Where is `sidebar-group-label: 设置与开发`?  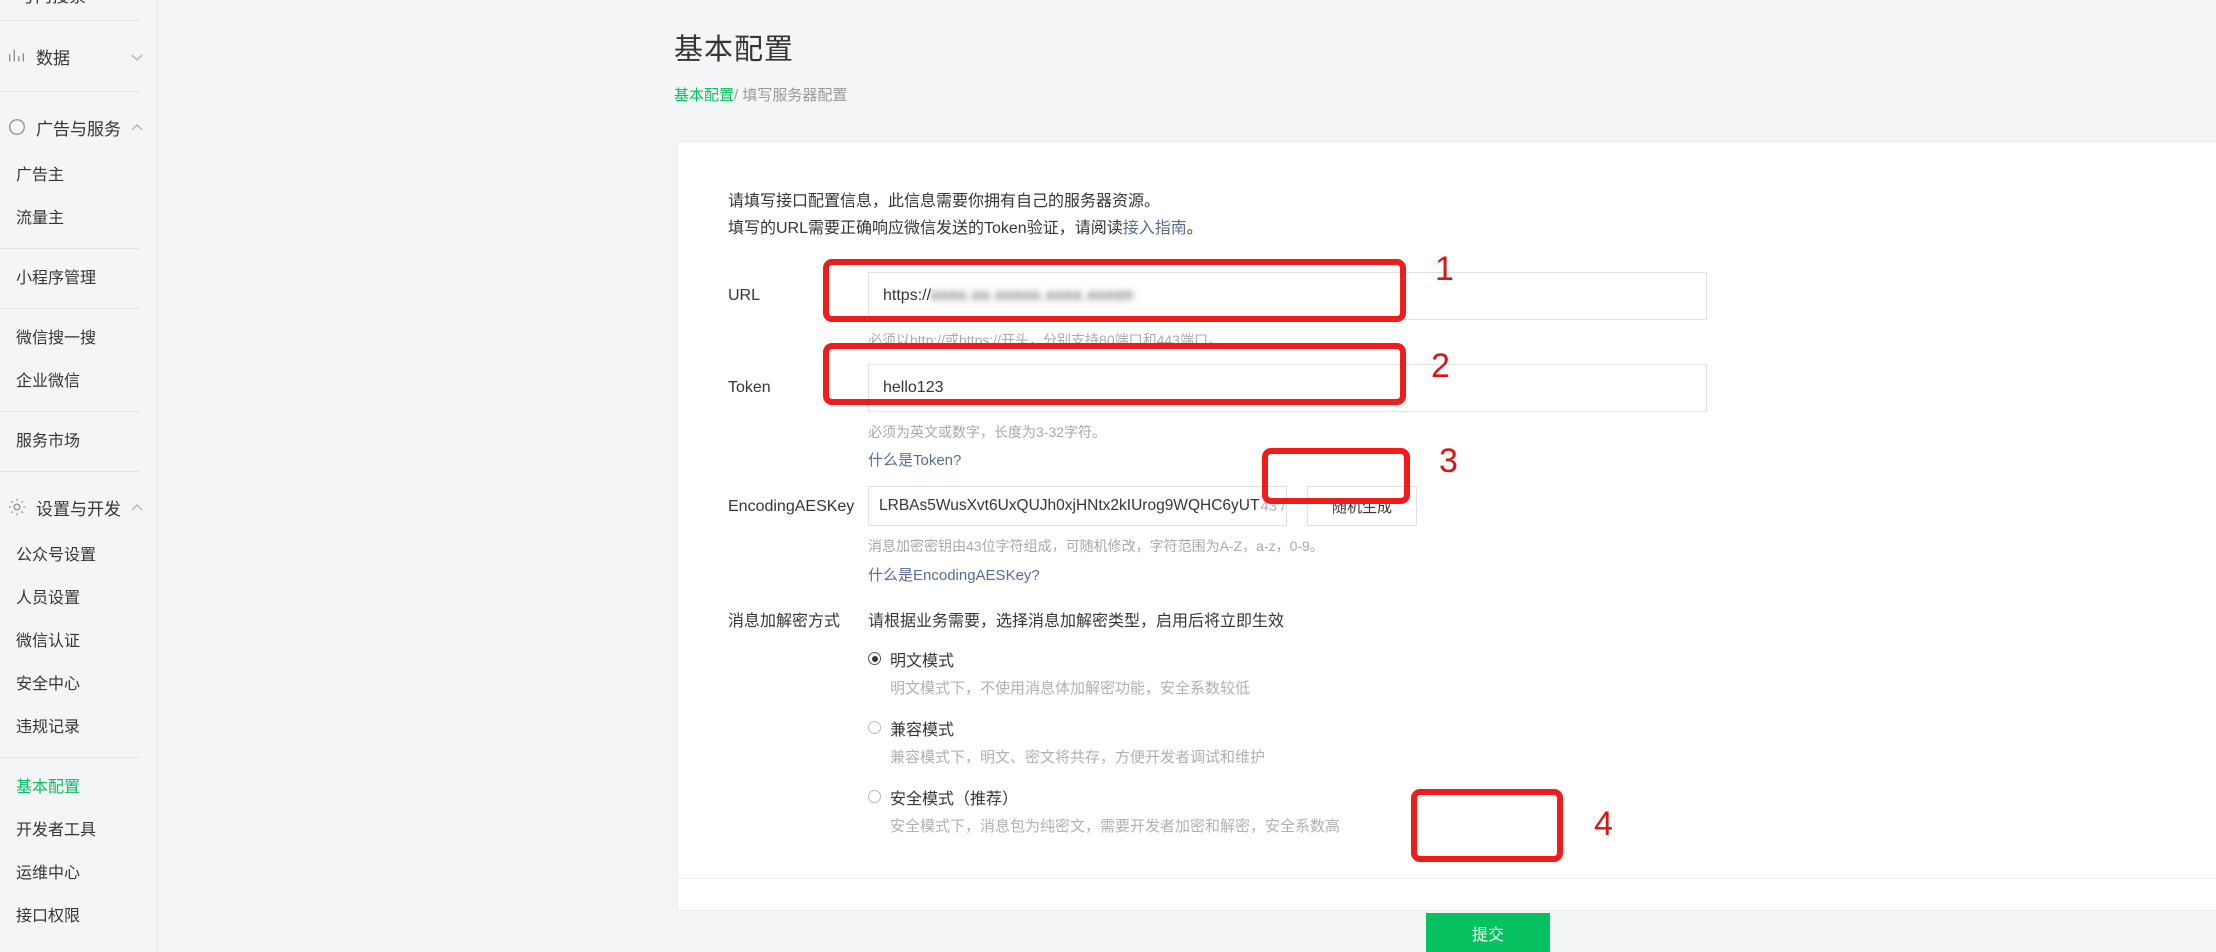
sidebar-group-label: 设置与开发 is located at coordinates (78, 509).